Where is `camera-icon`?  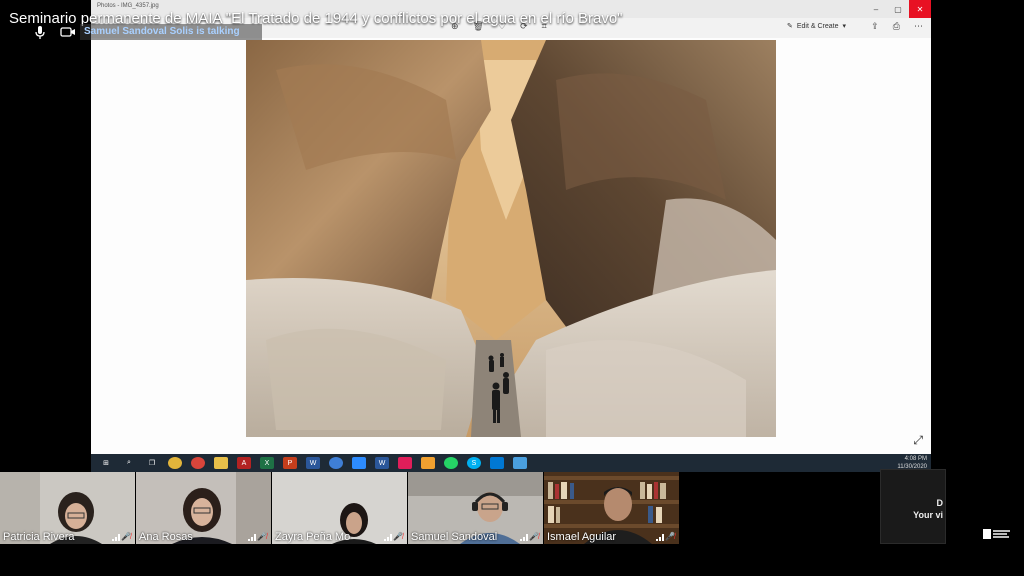 camera-icon is located at coordinates (68, 32).